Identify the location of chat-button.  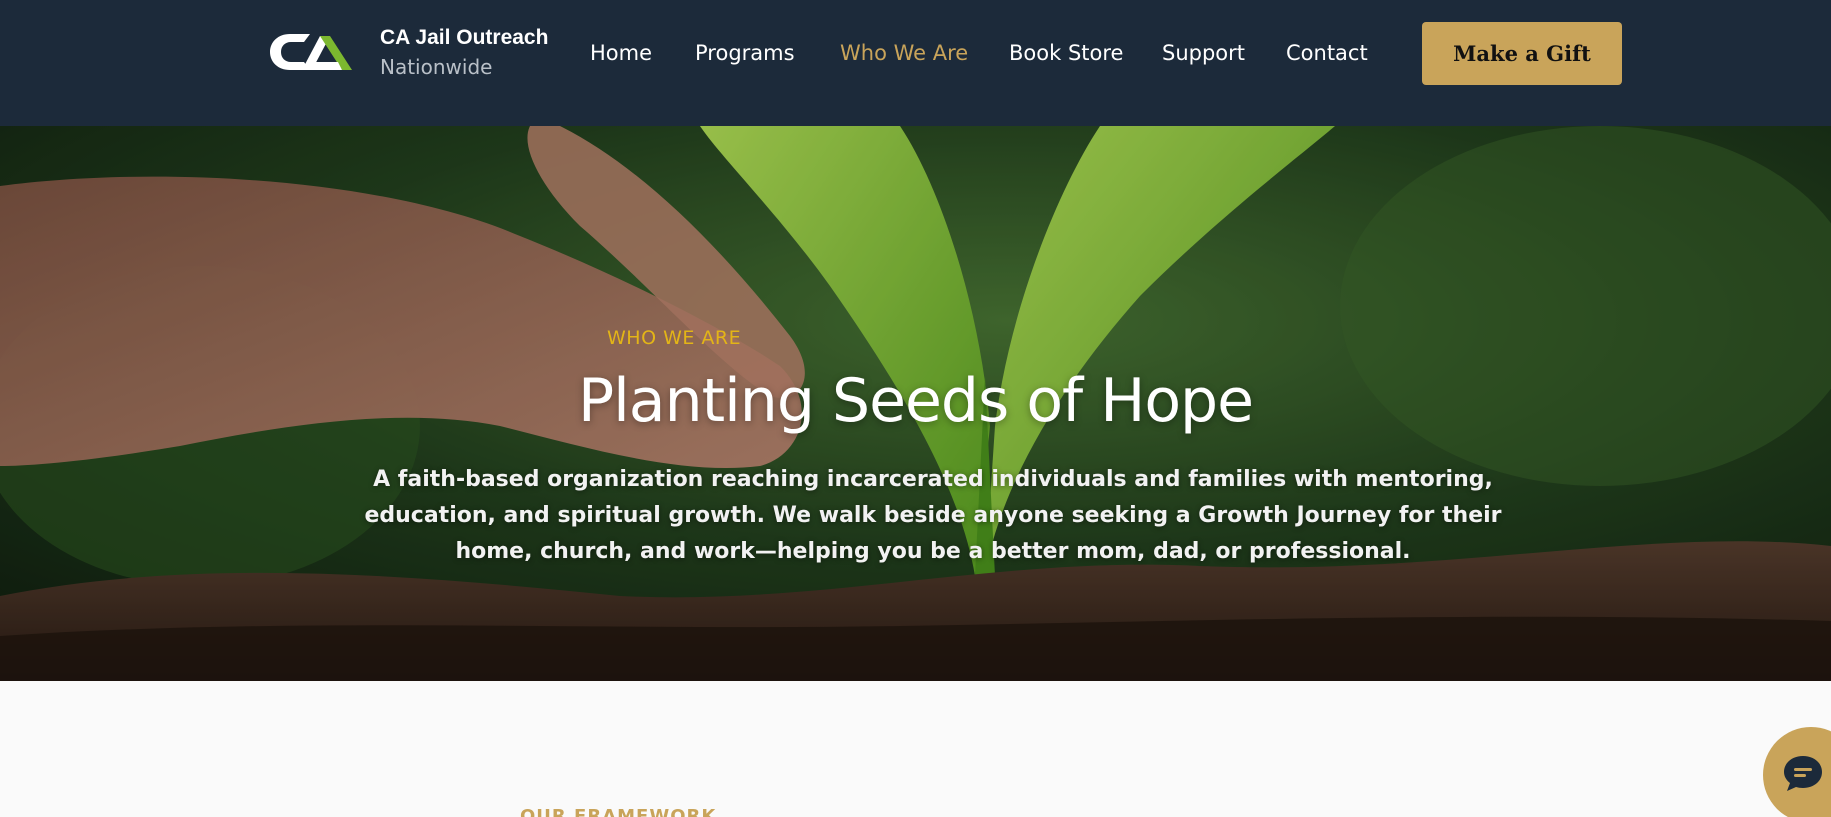
(1797, 772).